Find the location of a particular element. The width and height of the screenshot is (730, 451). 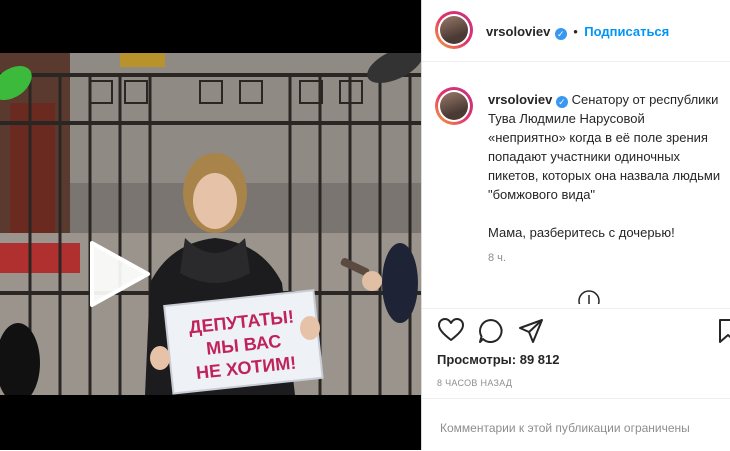

heart-icon is located at coordinates (451, 330).